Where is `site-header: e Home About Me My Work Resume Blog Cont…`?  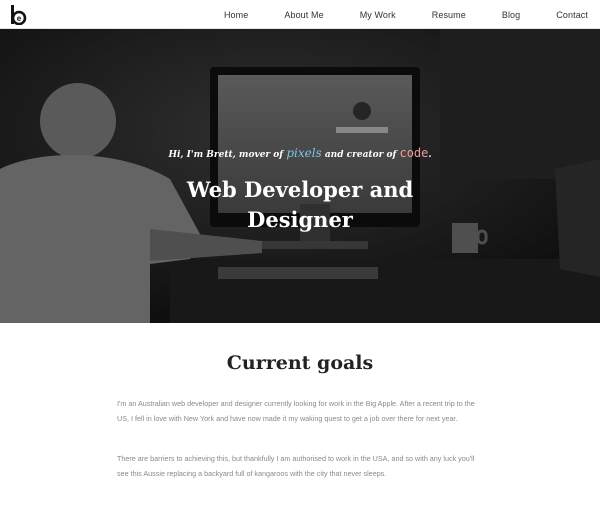
site-header: e Home About Me My Work Resume Blog Cont… is located at coordinates (300, 14).